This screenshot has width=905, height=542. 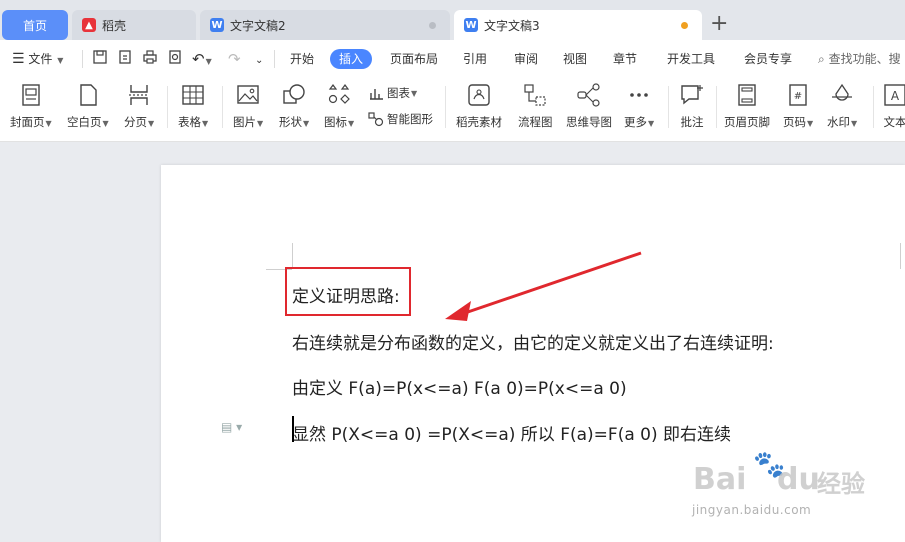 What do you see at coordinates (258, 25) in the screenshot?
I see `tab-doc2-label: 文字文稿2` at bounding box center [258, 25].